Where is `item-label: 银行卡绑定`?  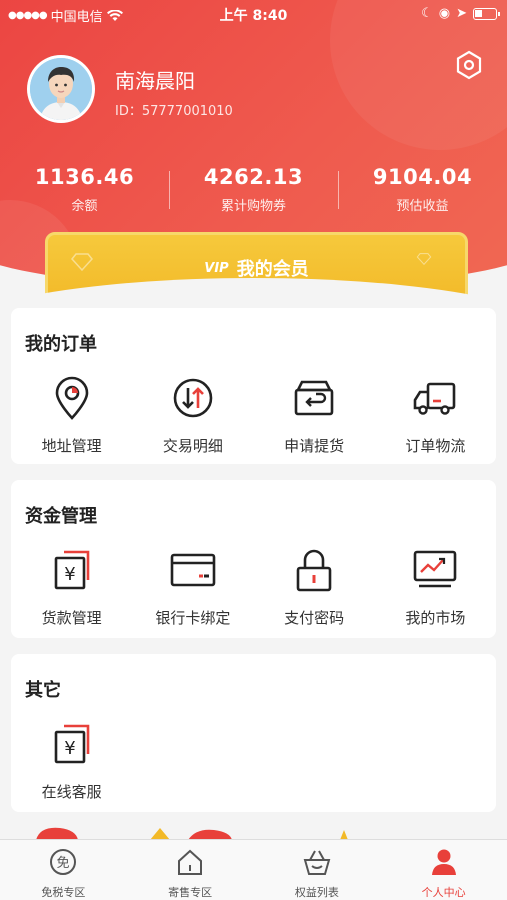 item-label: 银行卡绑定 is located at coordinates (193, 618).